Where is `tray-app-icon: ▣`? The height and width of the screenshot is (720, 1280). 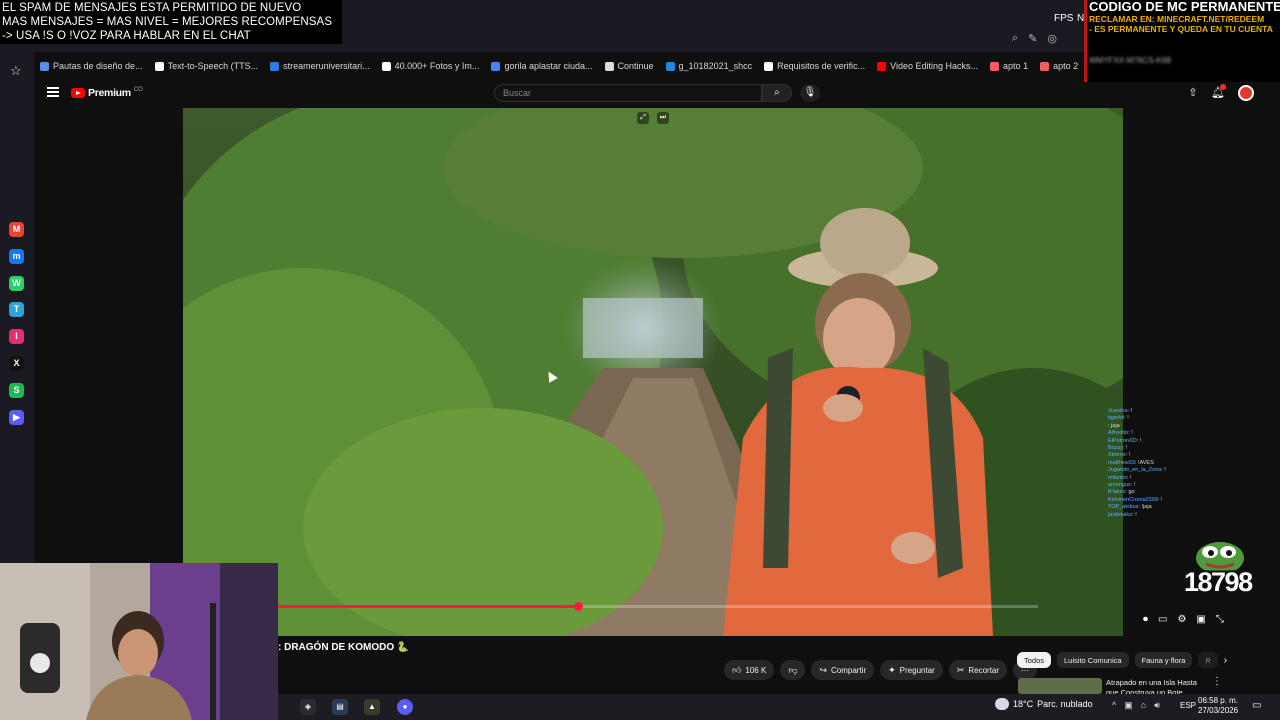
tray-app-icon: ▣ is located at coordinates (1128, 705).